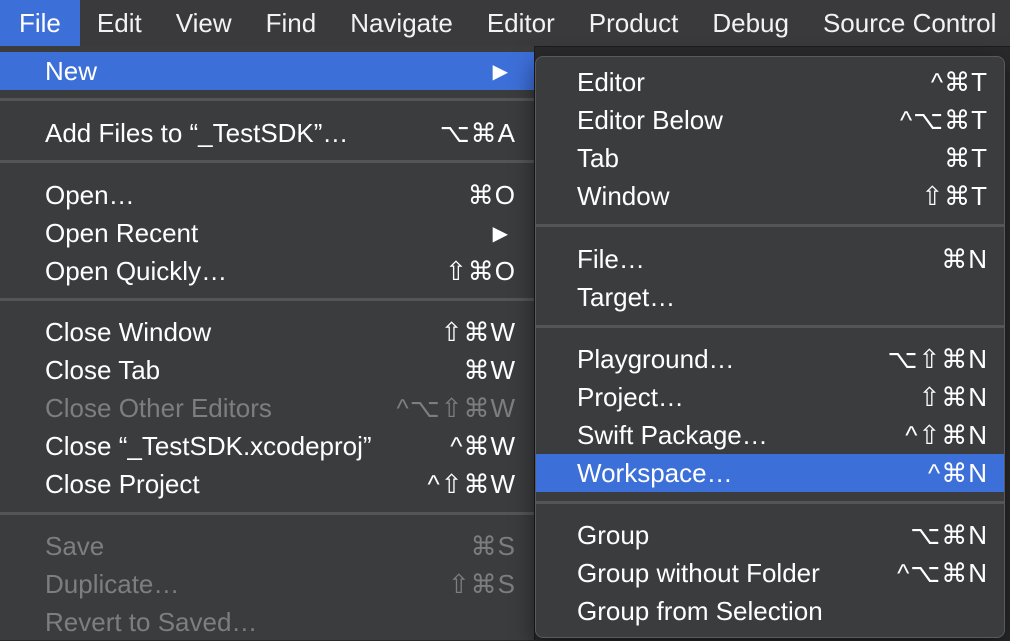  I want to click on menu-item-label: Group from Selection, so click(700, 610).